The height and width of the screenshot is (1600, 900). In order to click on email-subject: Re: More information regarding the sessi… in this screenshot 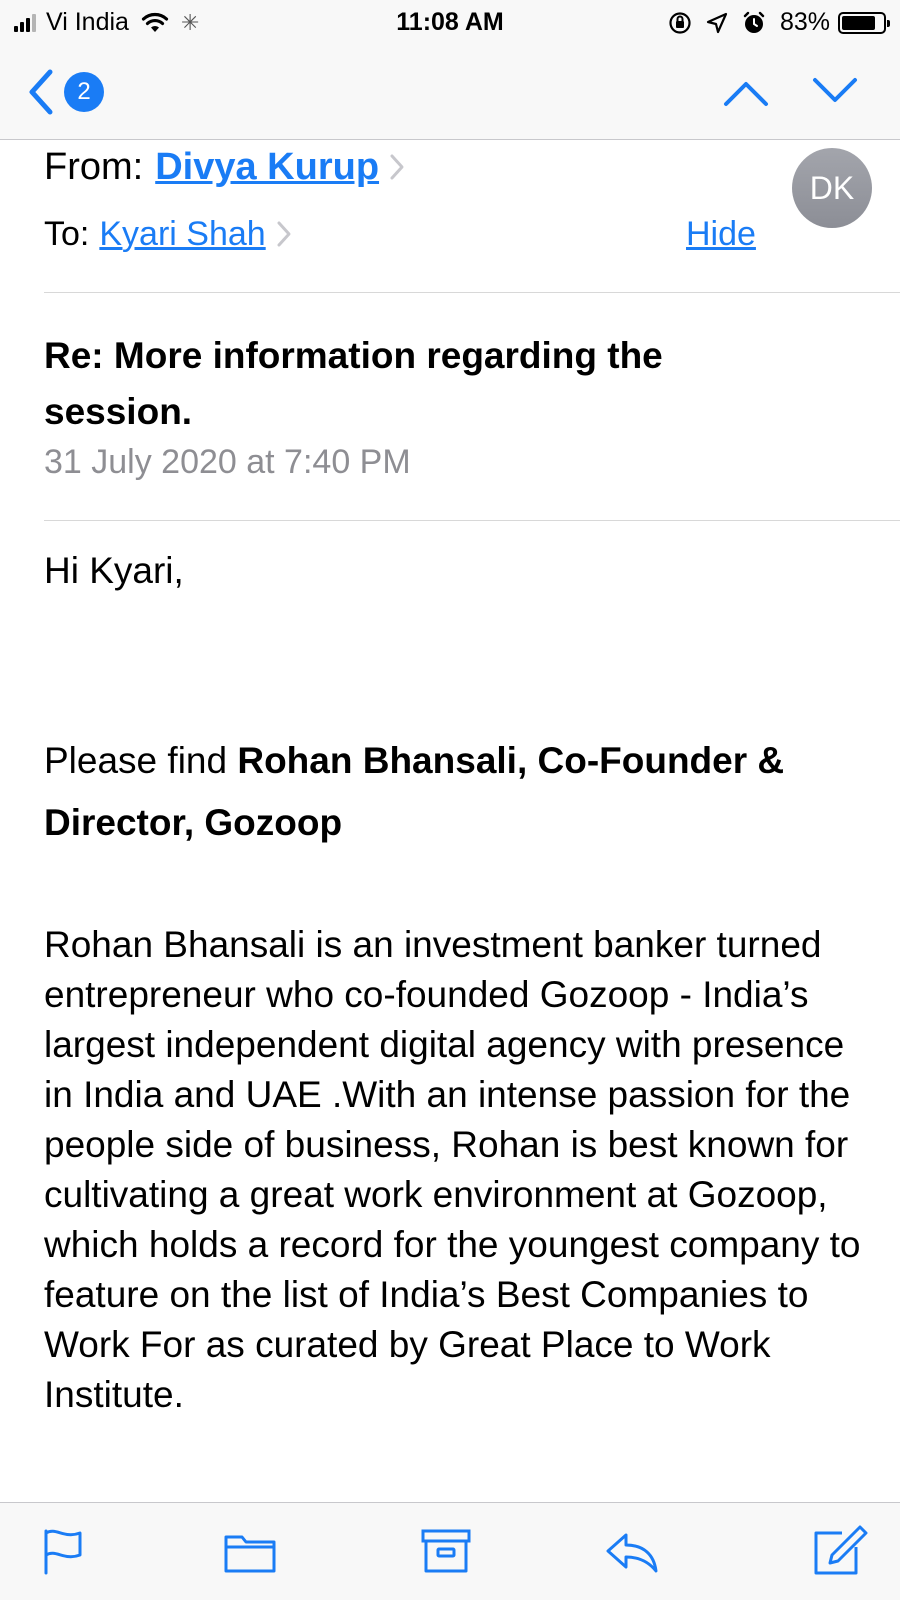, I will do `click(353, 383)`.